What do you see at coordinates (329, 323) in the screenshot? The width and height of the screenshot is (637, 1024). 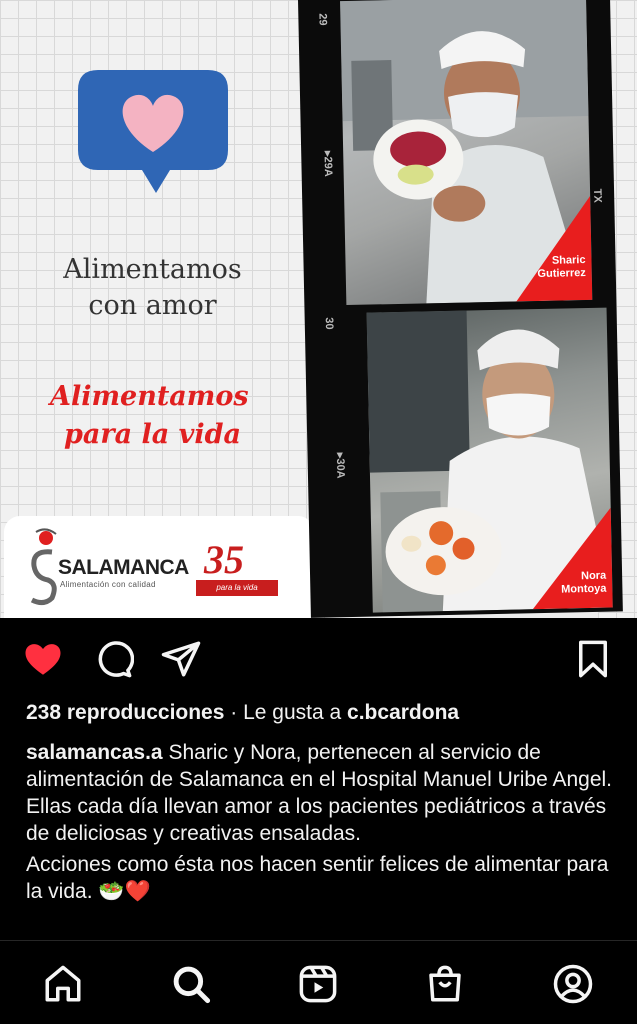 I see `film-number: 30` at bounding box center [329, 323].